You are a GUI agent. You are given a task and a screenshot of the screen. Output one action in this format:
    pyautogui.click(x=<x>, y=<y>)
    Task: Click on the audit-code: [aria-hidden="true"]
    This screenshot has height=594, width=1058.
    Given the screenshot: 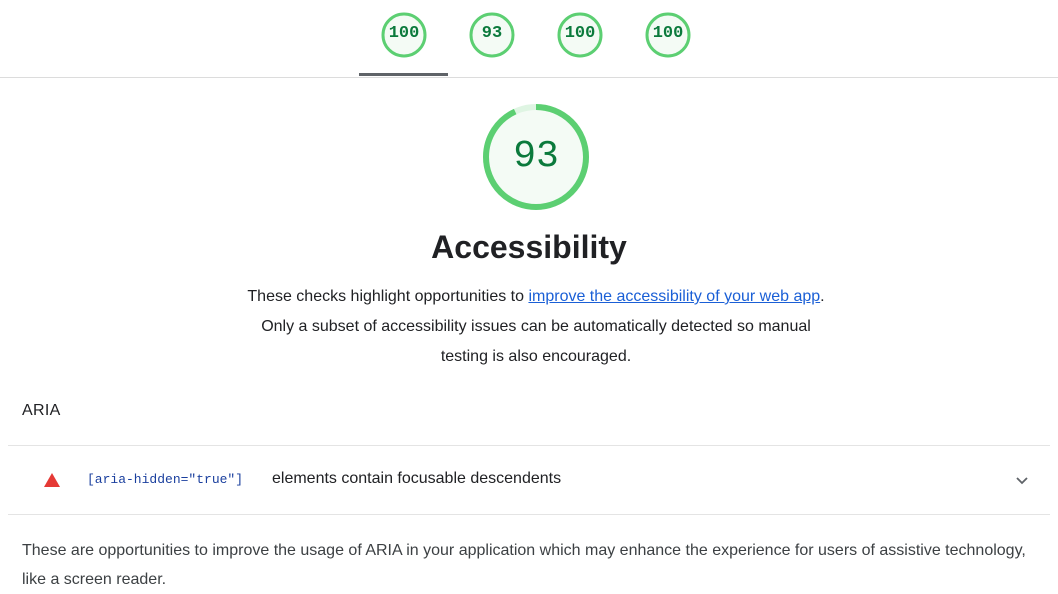 What is the action you would take?
    pyautogui.click(x=165, y=479)
    